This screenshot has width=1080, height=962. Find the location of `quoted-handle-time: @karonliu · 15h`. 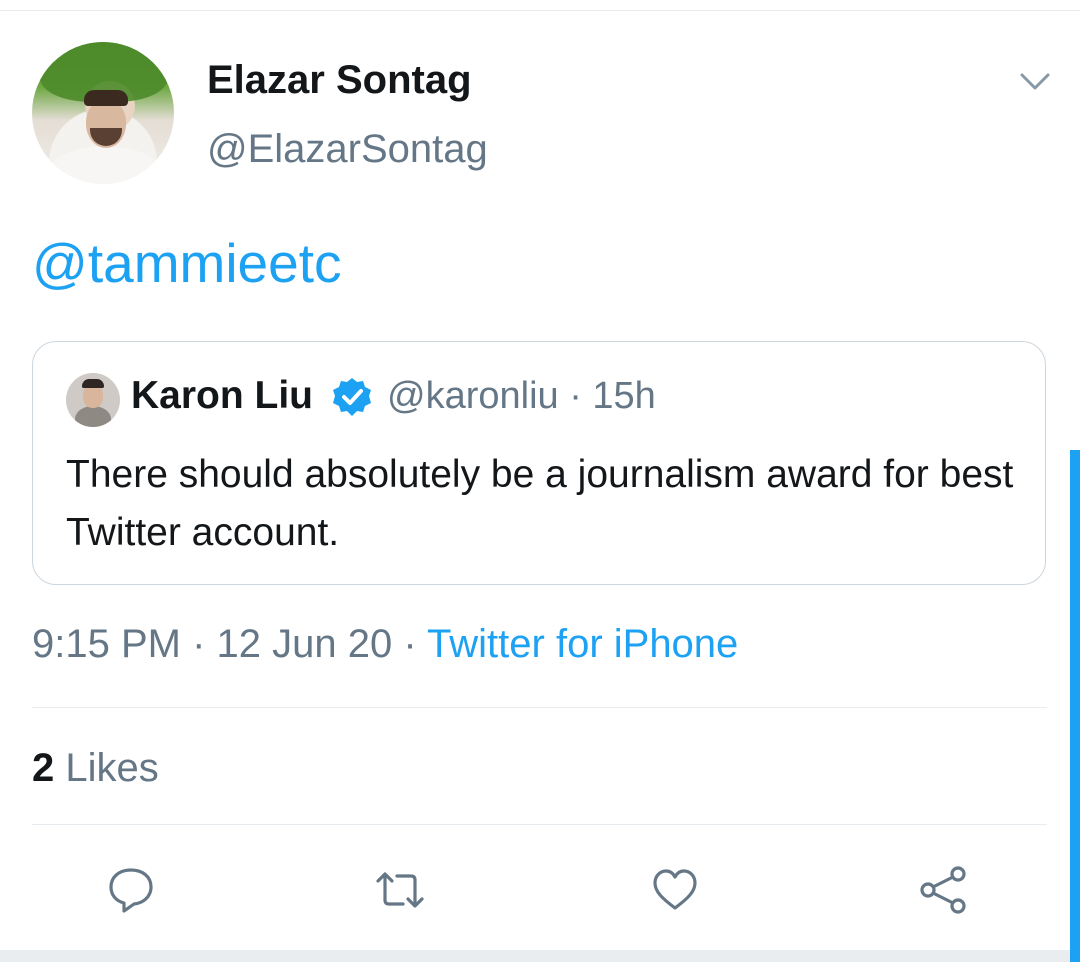

quoted-handle-time: @karonliu · 15h is located at coordinates (521, 396).